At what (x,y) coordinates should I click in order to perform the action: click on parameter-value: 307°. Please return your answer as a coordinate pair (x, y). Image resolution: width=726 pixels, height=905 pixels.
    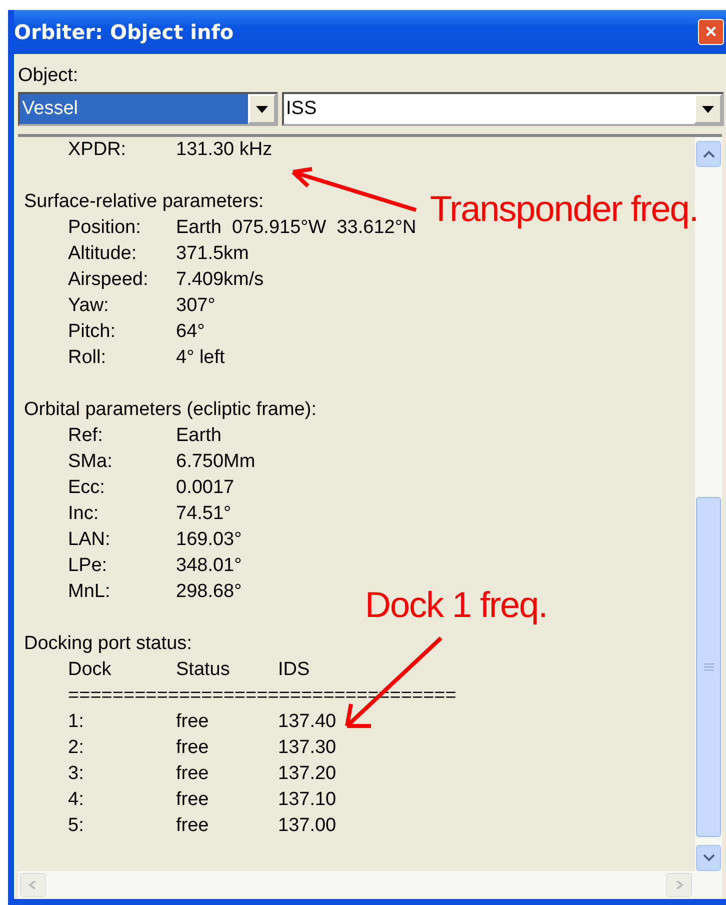
    Looking at the image, I should click on (196, 306).